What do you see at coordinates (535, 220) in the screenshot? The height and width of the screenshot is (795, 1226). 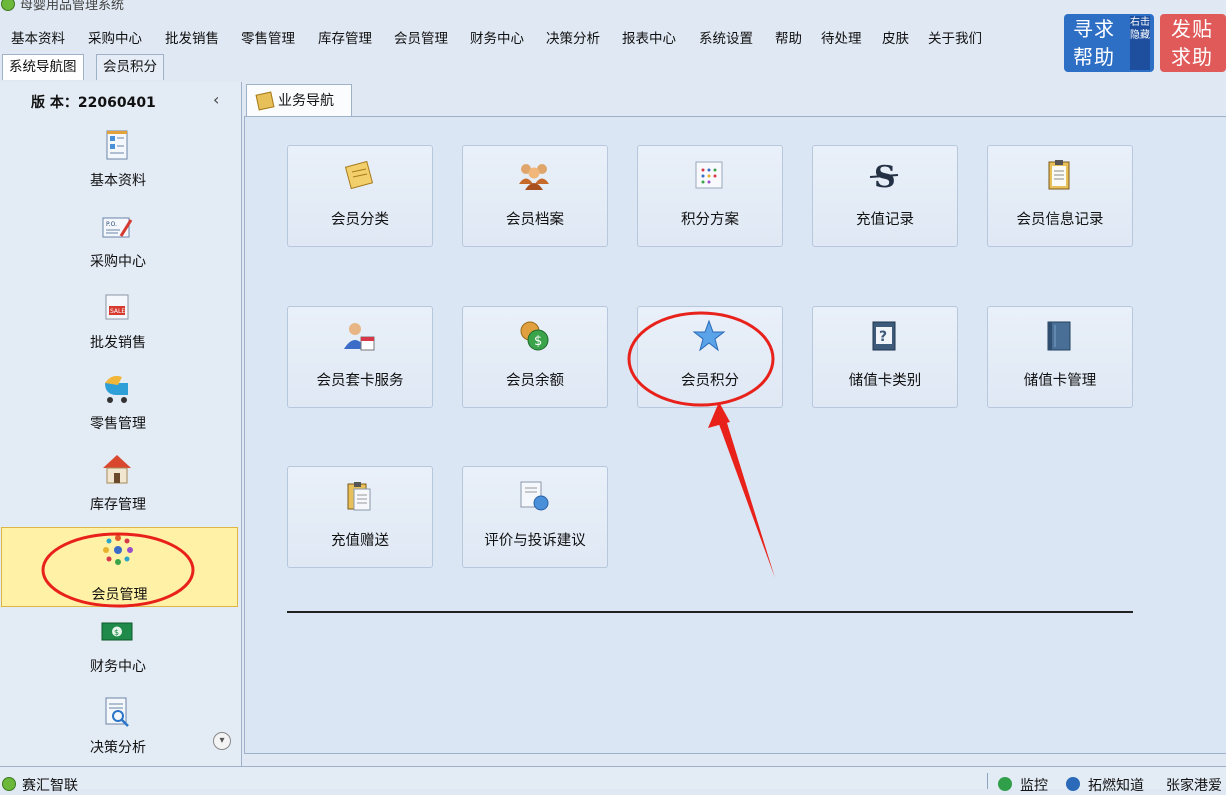 I see `tile-label-member-profile: 会员档案` at bounding box center [535, 220].